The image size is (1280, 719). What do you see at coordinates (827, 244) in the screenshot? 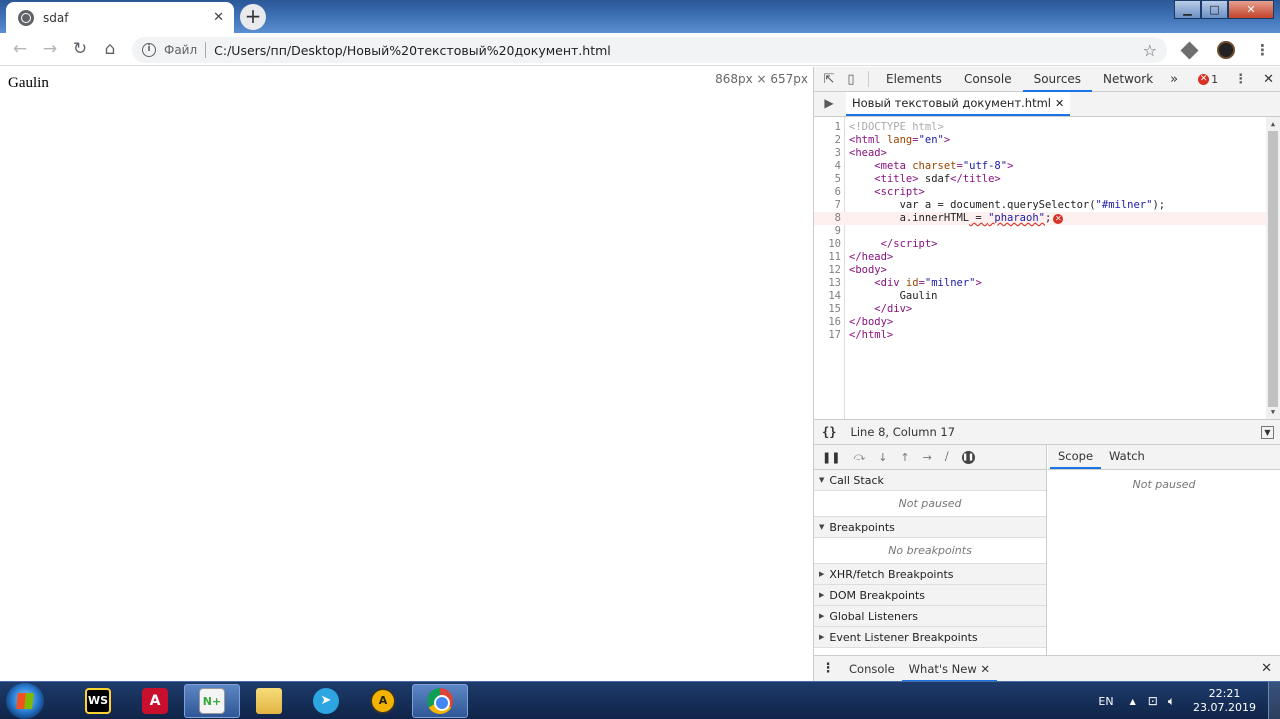
I see `line-number: 10` at bounding box center [827, 244].